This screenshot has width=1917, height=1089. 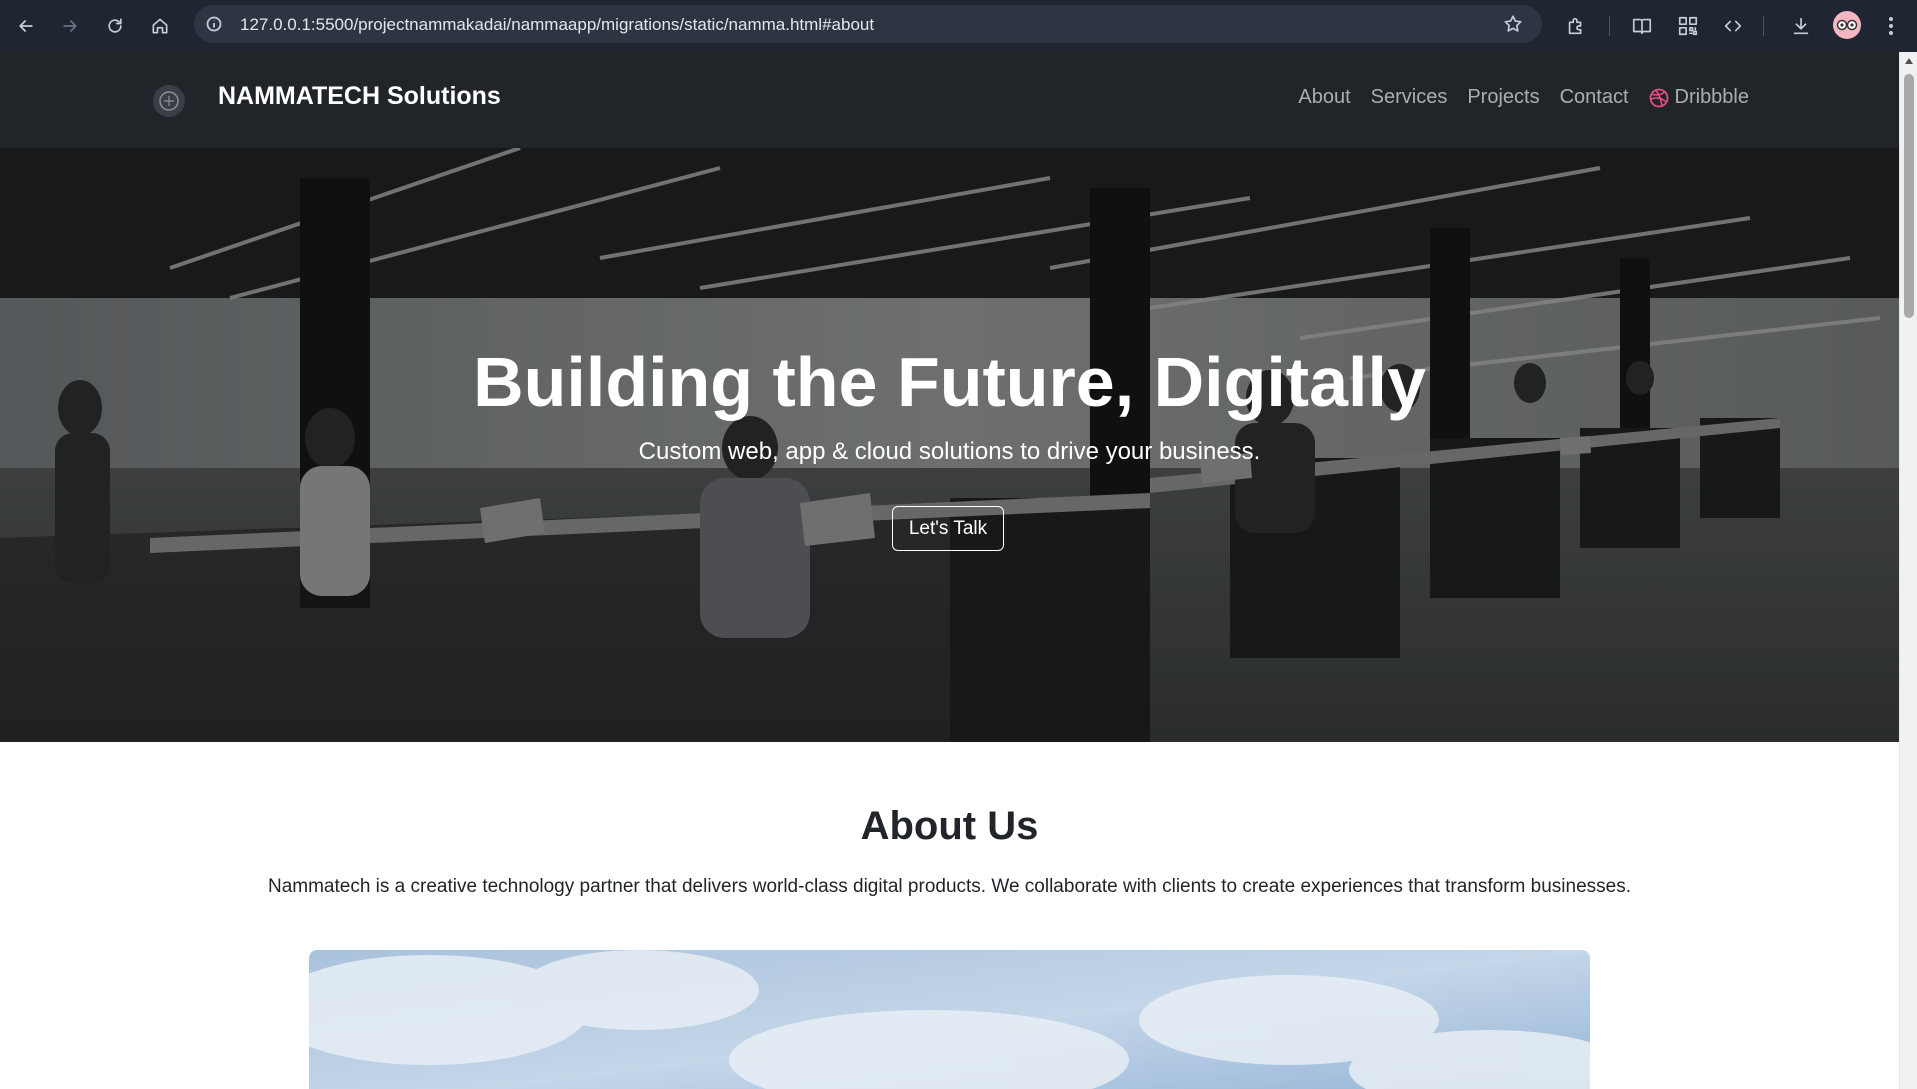 I want to click on nav-links: About Services Projects Contact Dribbble, so click(x=1523, y=97).